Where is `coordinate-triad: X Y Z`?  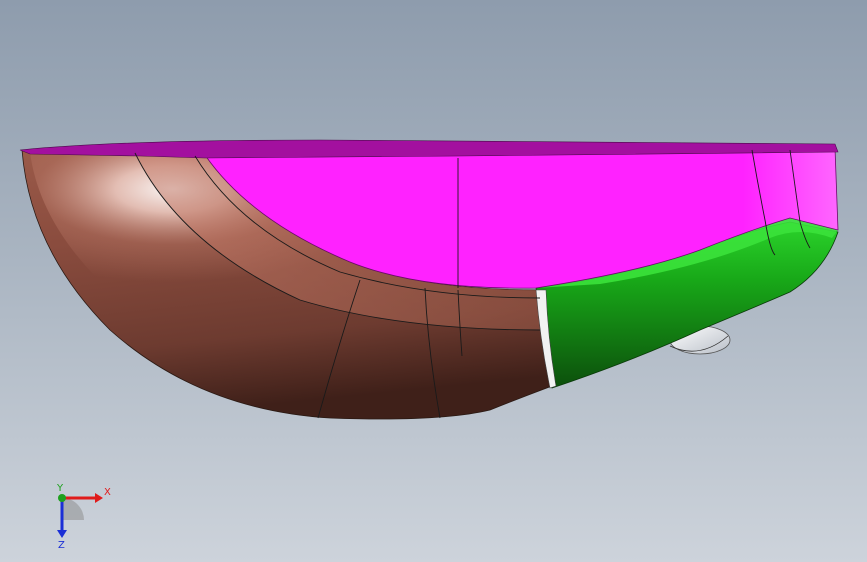 coordinate-triad: X Y Z is located at coordinates (83, 516).